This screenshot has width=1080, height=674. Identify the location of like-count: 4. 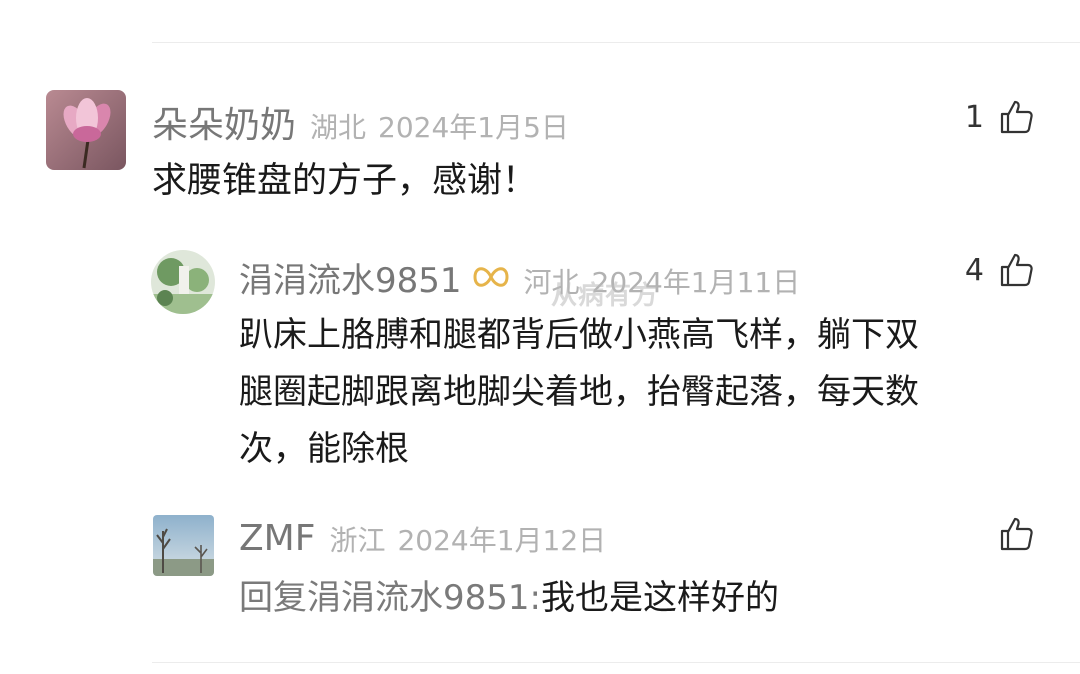
(974, 270).